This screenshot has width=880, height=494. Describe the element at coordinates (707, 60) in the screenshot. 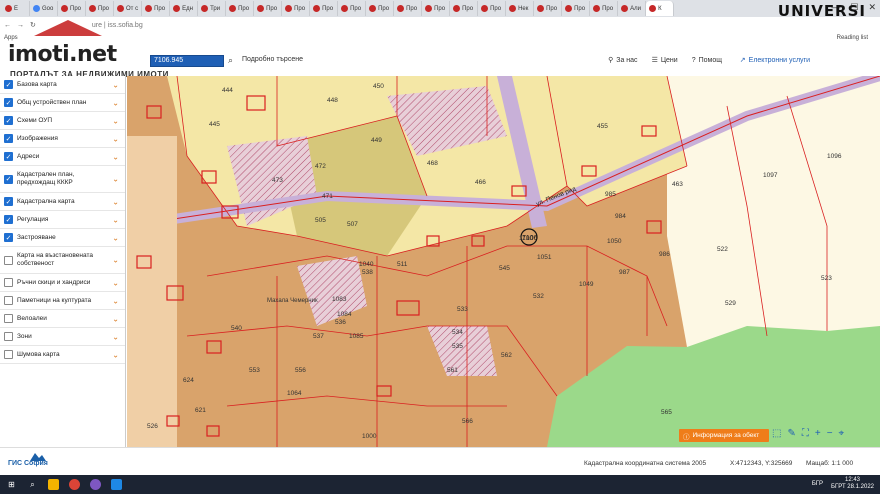

I see `link-help: ? Помощ` at that location.